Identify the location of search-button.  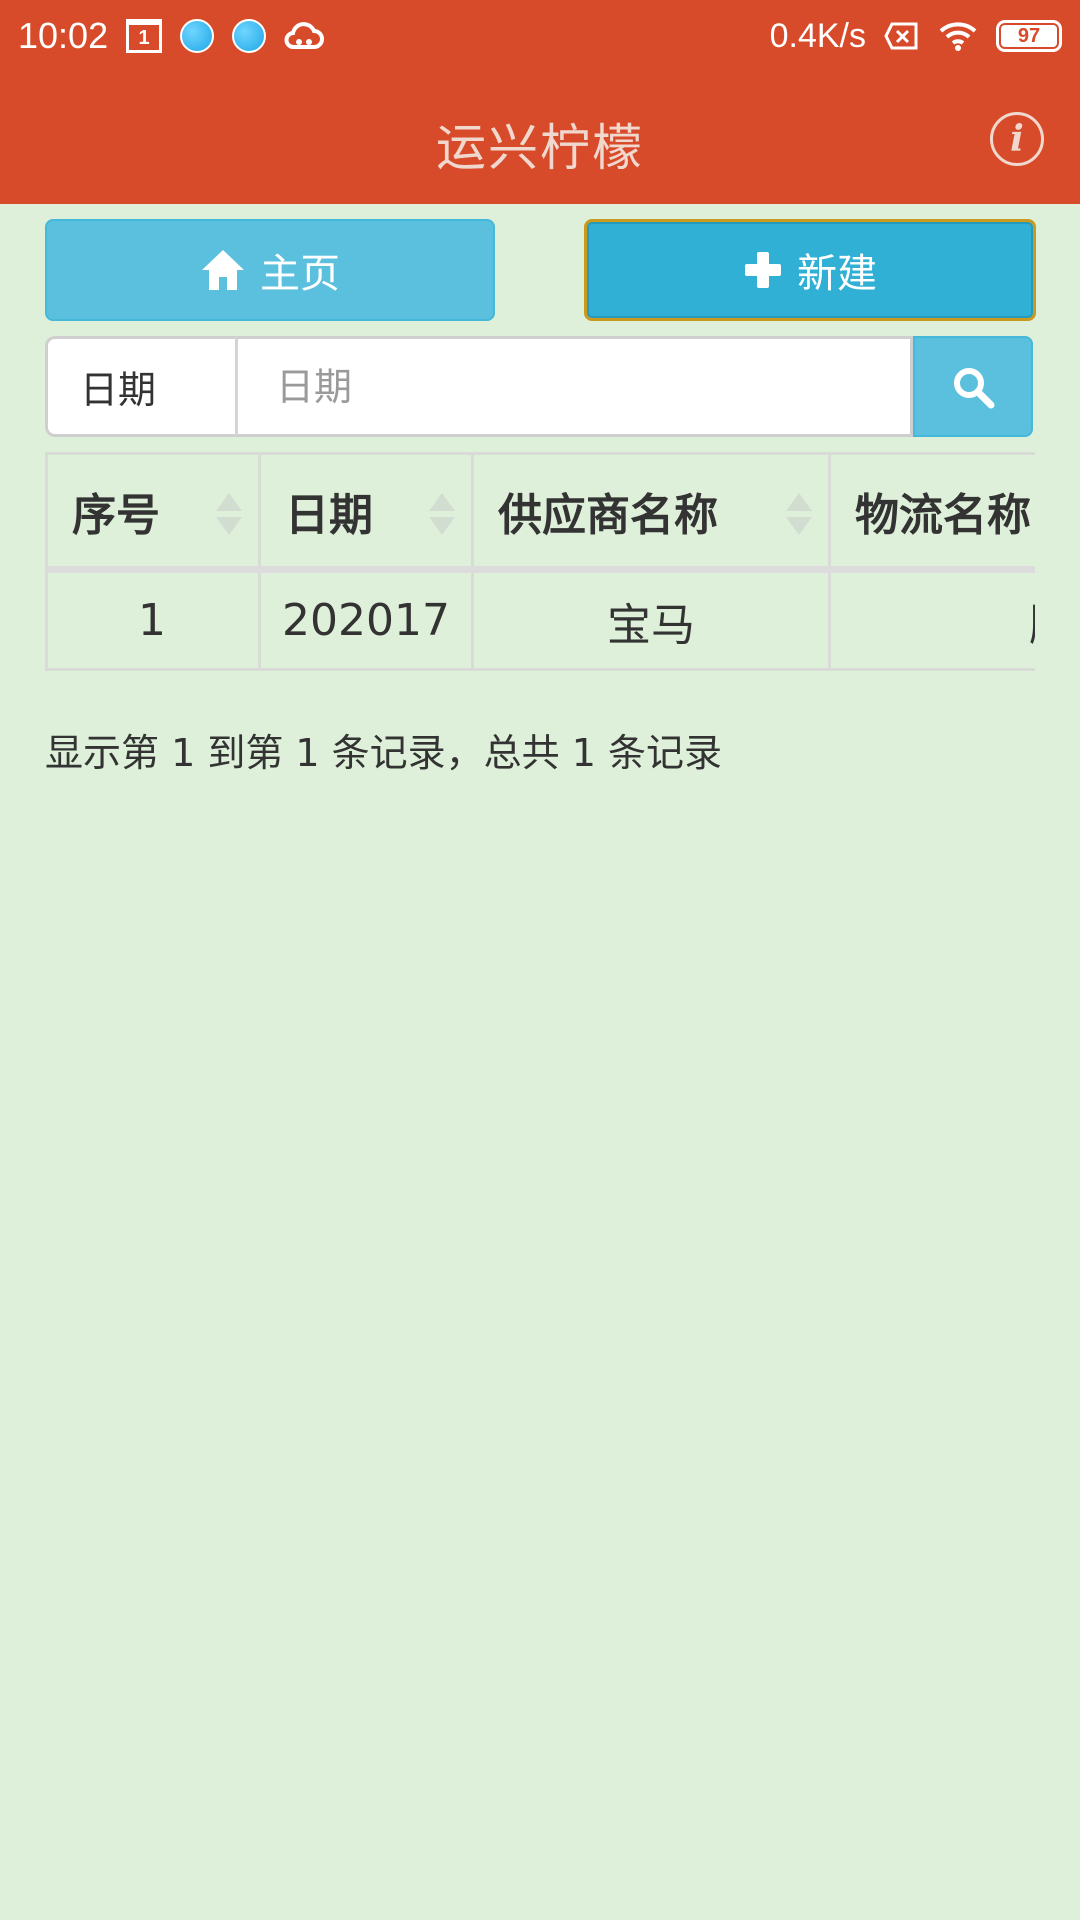
(973, 386).